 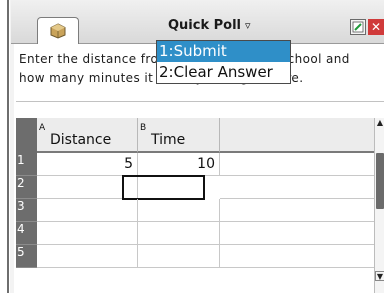 I want to click on row-header: 1, so click(x=26, y=164).